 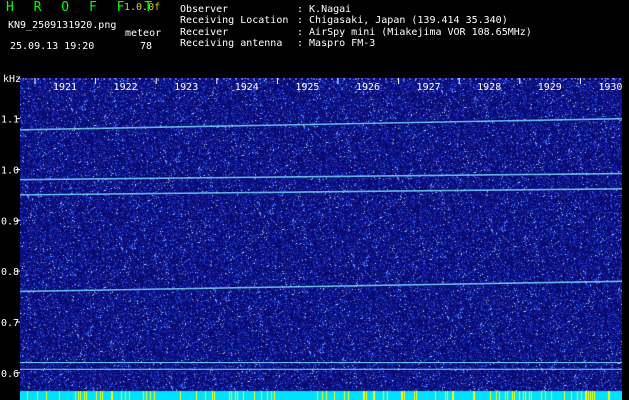 I want to click on x-tick-label: 1925, so click(x=307, y=87).